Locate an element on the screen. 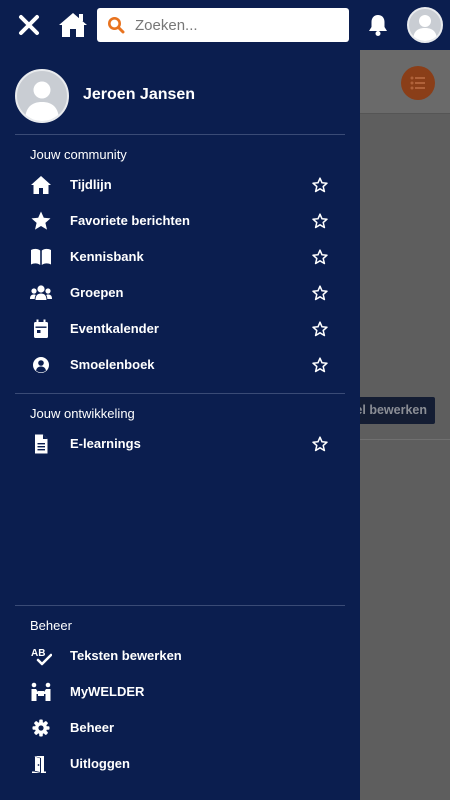 This screenshot has height=800, width=450. menu-item-label: MyWELDER is located at coordinates (107, 691).